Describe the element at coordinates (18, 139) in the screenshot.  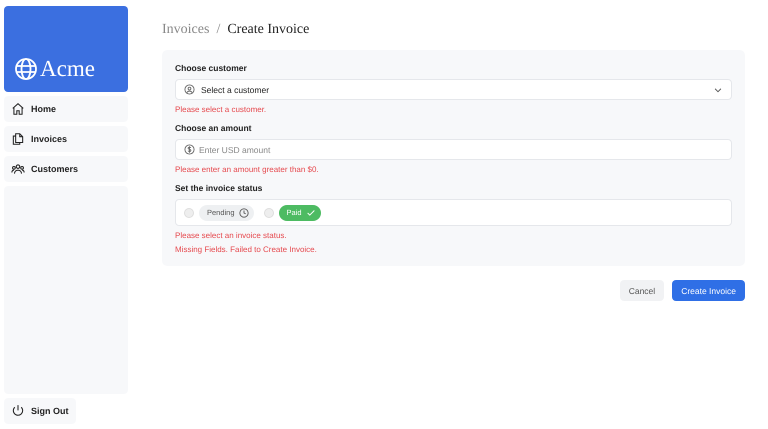
I see `documents-icon` at that location.